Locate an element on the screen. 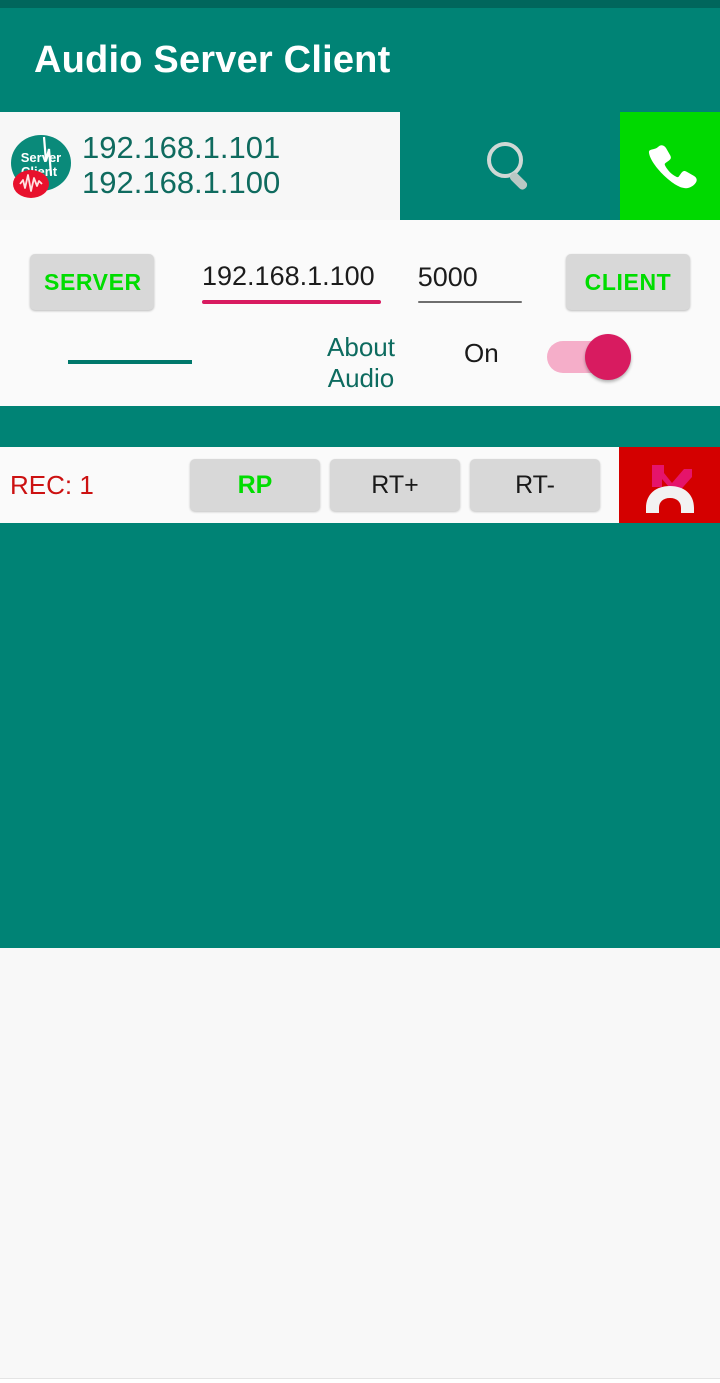 This screenshot has width=720, height=1383. ip-input-field: 192.168.1.100 is located at coordinates (291, 282).